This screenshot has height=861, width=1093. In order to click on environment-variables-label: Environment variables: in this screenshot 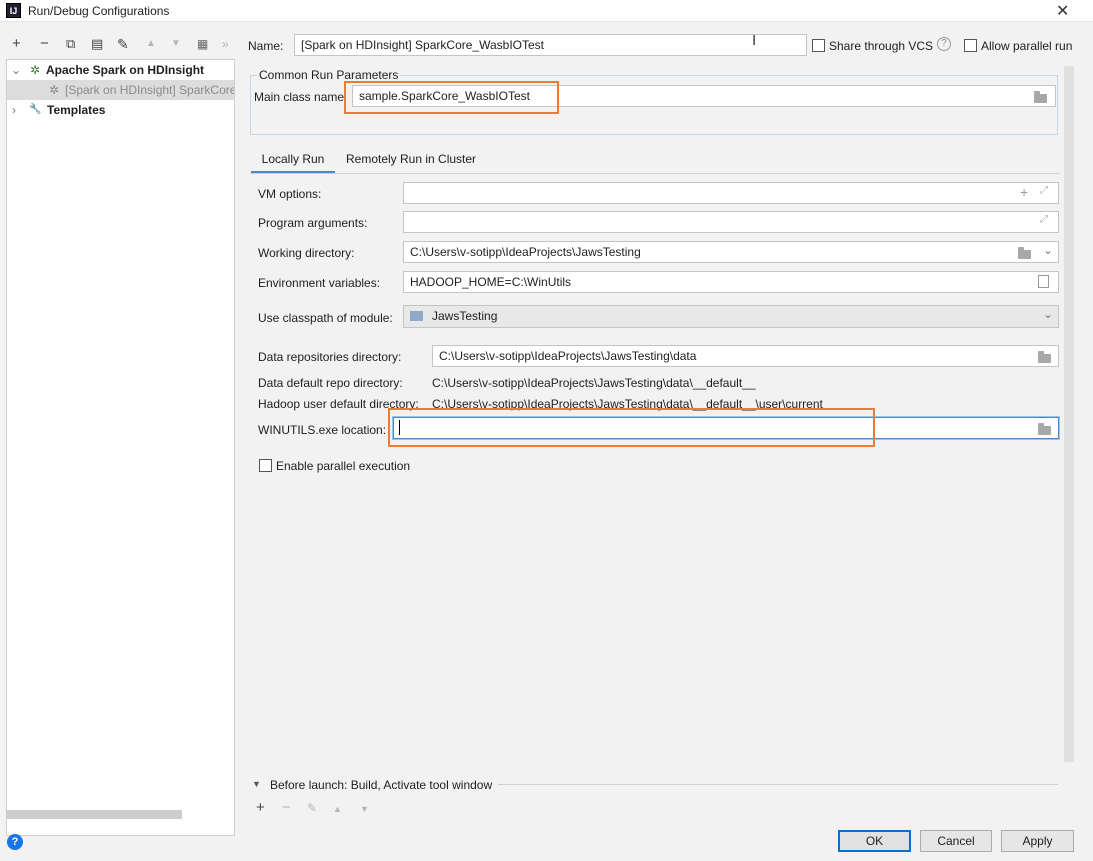, I will do `click(319, 283)`.